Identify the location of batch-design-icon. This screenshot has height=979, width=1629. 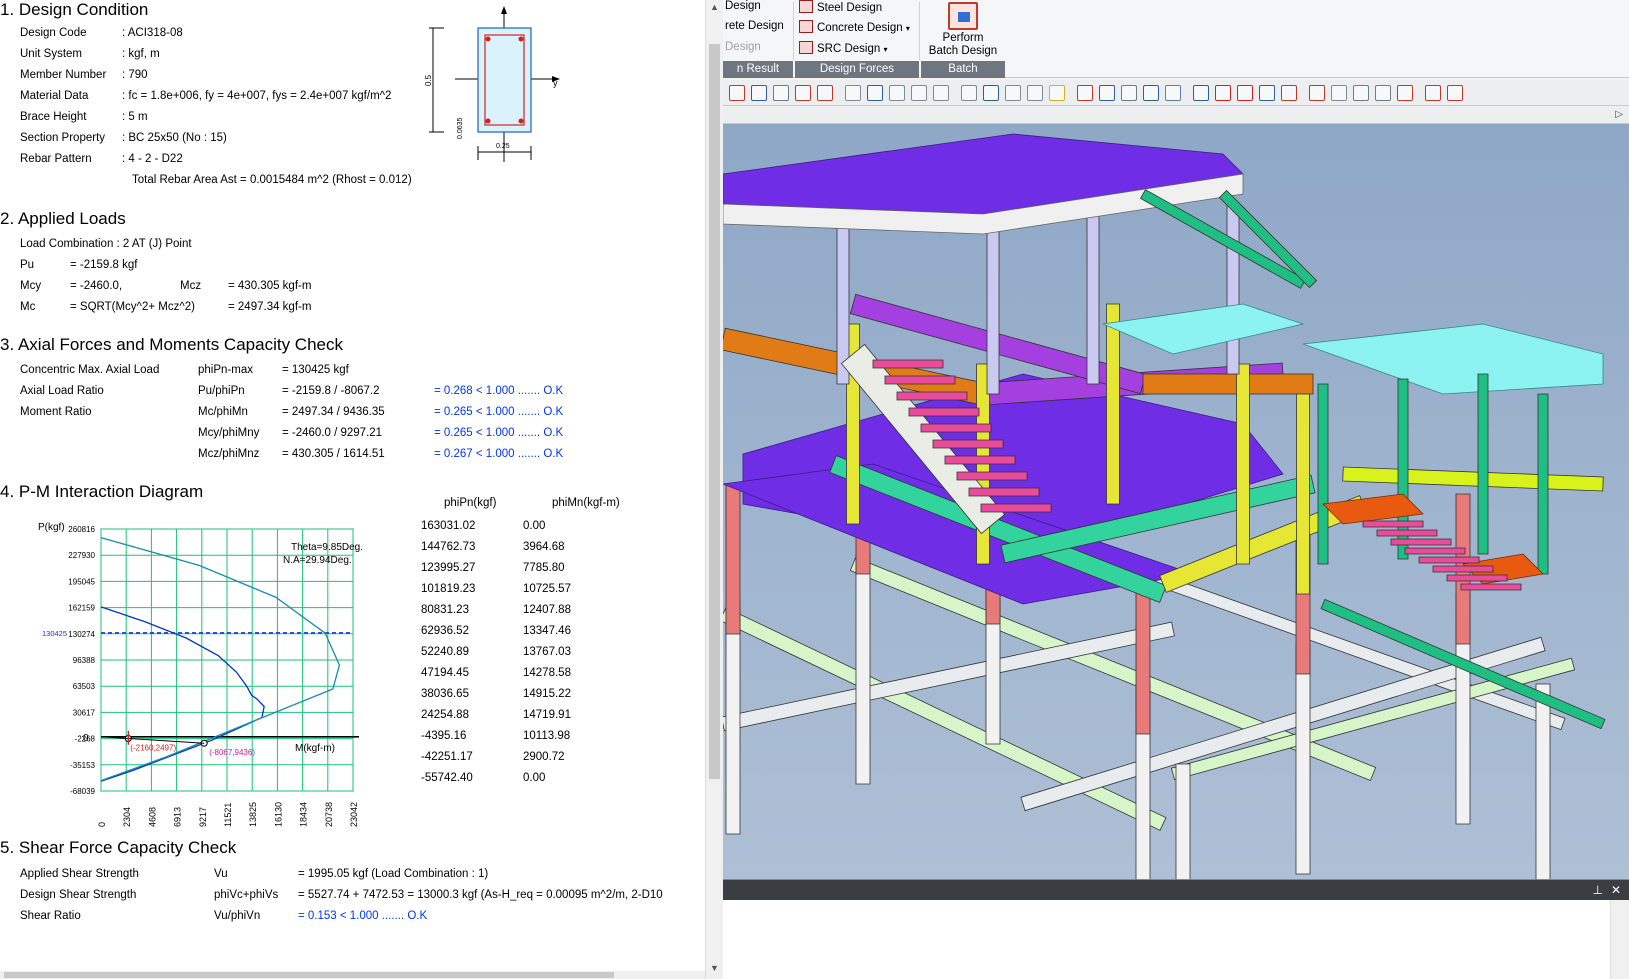
(963, 16).